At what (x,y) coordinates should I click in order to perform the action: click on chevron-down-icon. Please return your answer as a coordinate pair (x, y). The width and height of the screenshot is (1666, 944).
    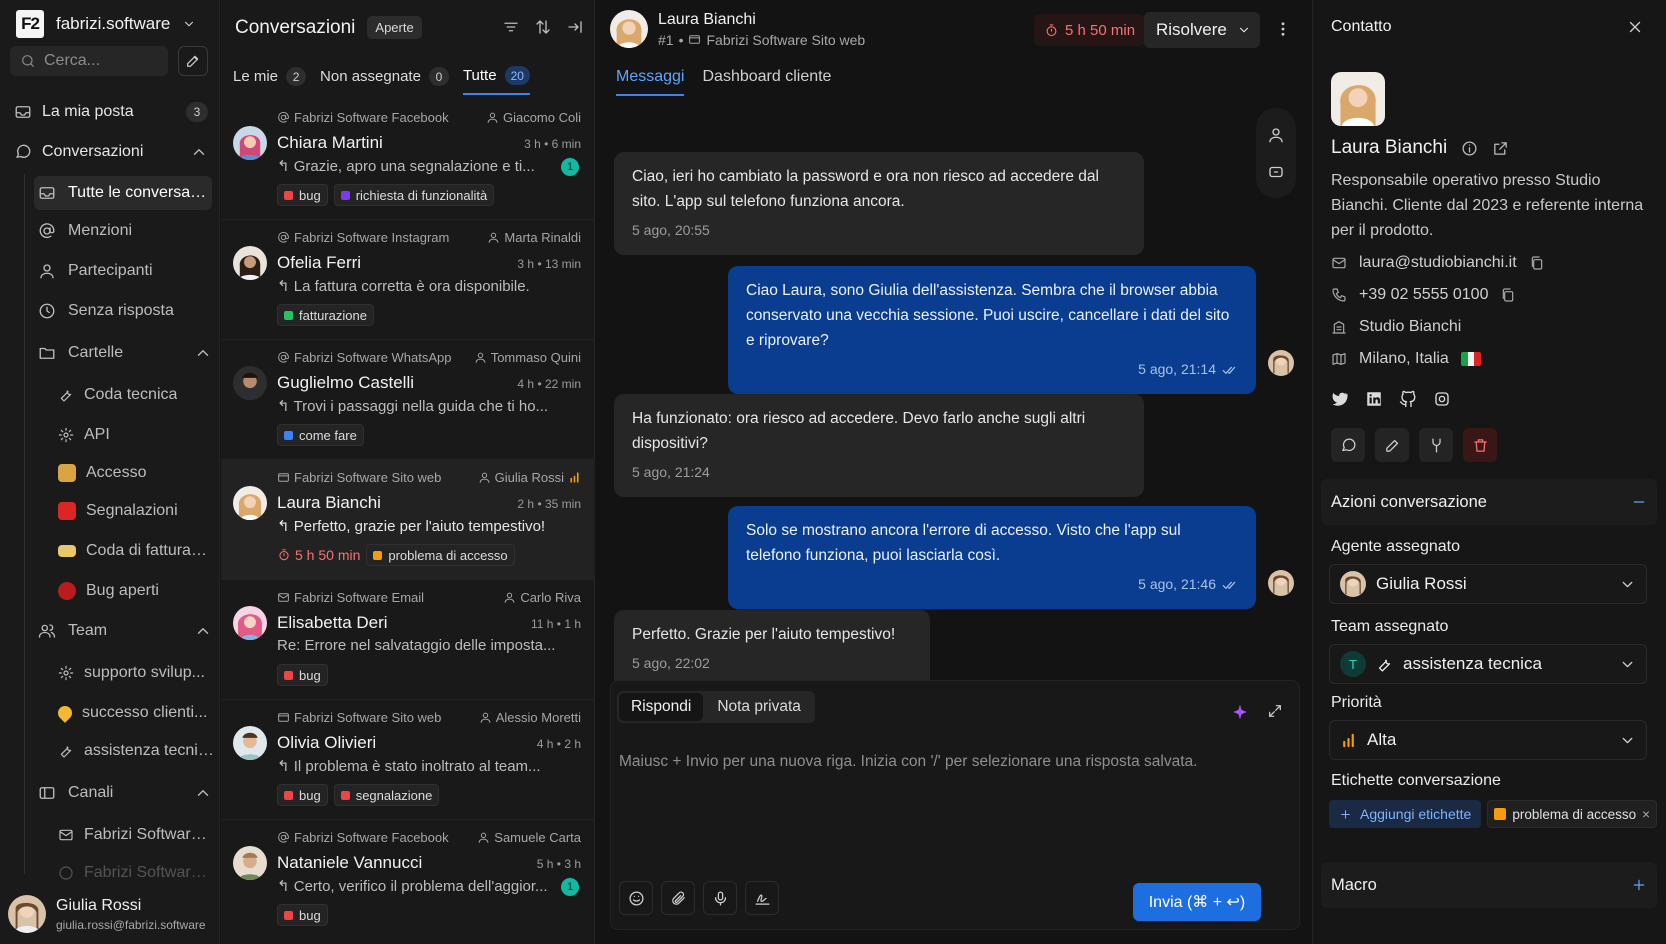
    Looking at the image, I should click on (1244, 30).